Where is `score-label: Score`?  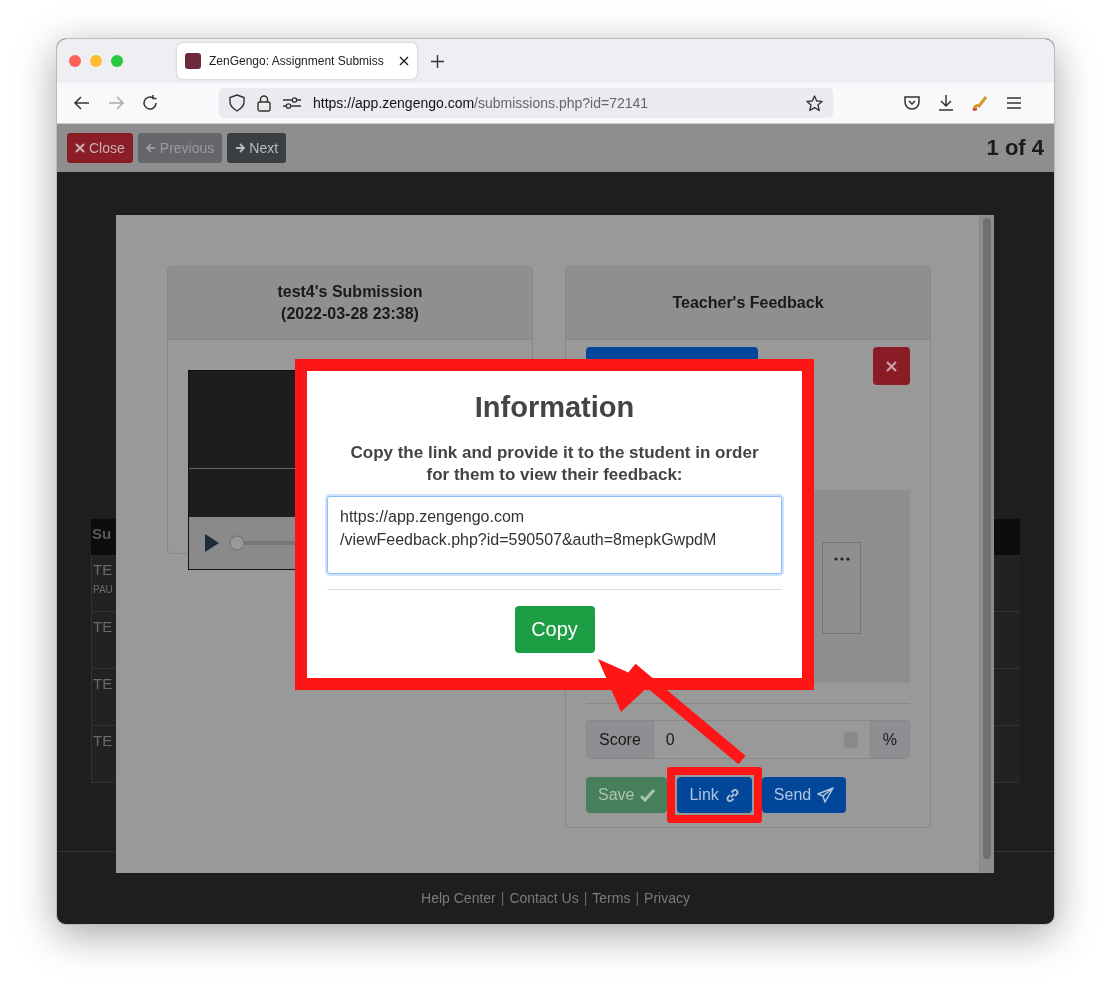
score-label: Score is located at coordinates (620, 739).